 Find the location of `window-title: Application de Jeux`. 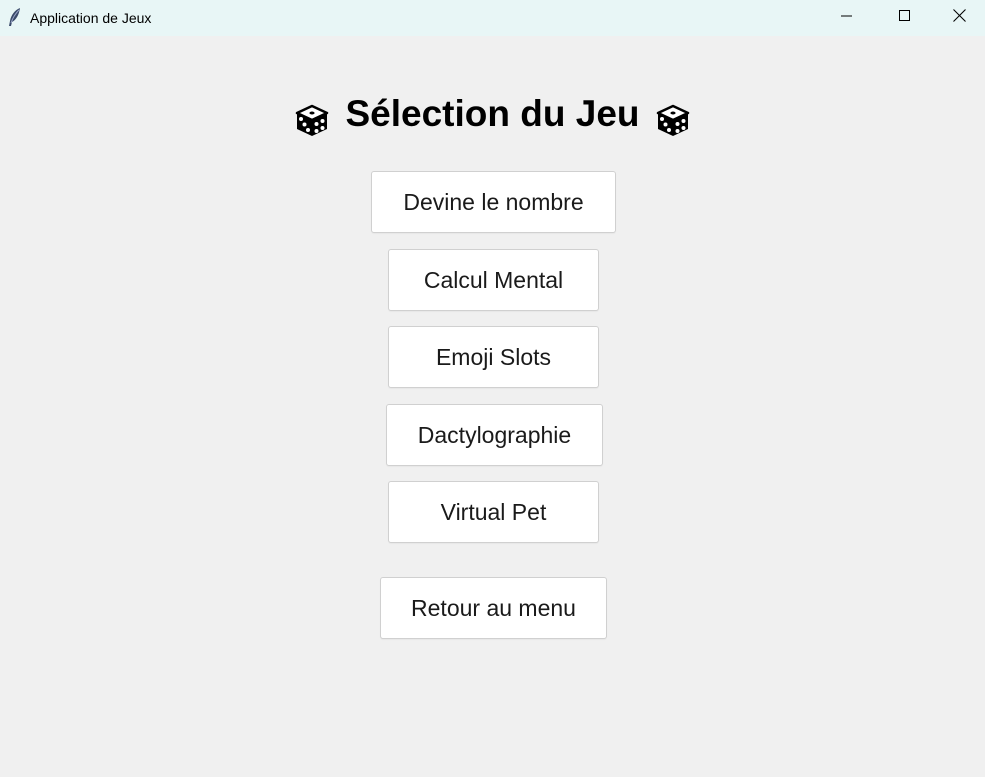

window-title: Application de Jeux is located at coordinates (91, 18).